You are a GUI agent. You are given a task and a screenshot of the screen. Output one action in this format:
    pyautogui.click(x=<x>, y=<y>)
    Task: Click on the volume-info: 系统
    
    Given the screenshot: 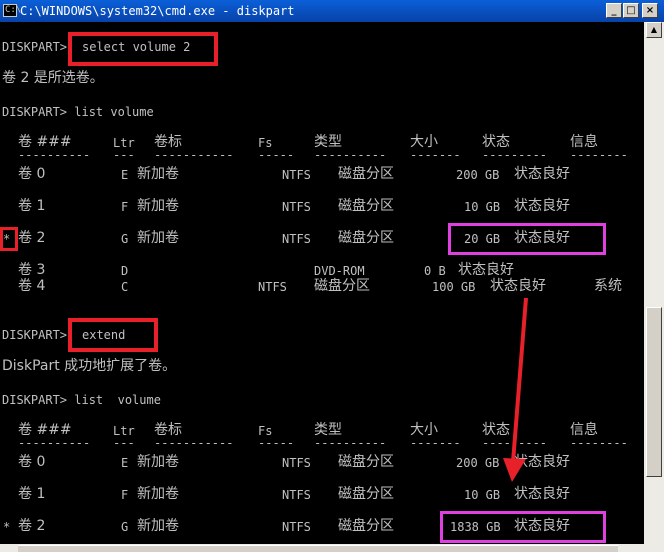 What is the action you would take?
    pyautogui.click(x=608, y=286)
    